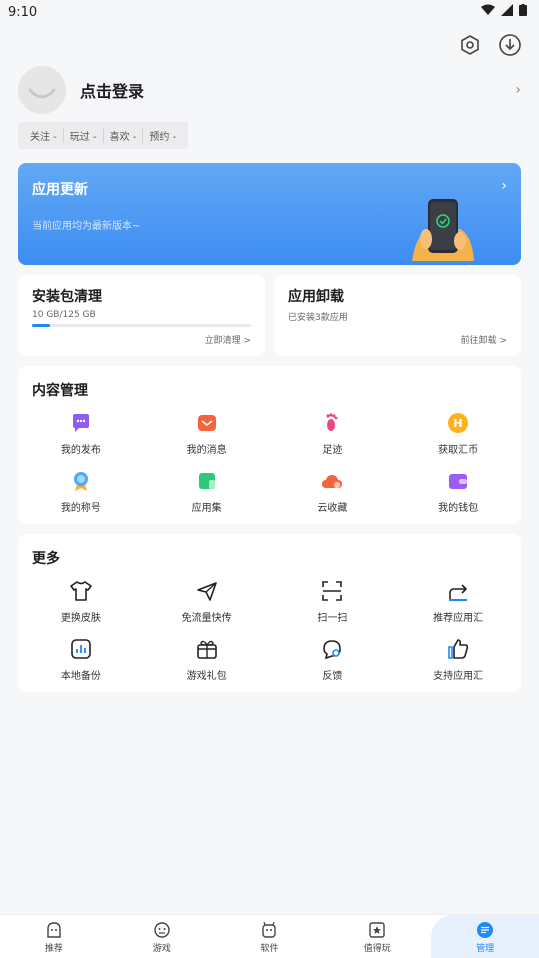 The width and height of the screenshot is (539, 958). Describe the element at coordinates (458, 450) in the screenshot. I see `grid-item-label: 获取汇币` at that location.